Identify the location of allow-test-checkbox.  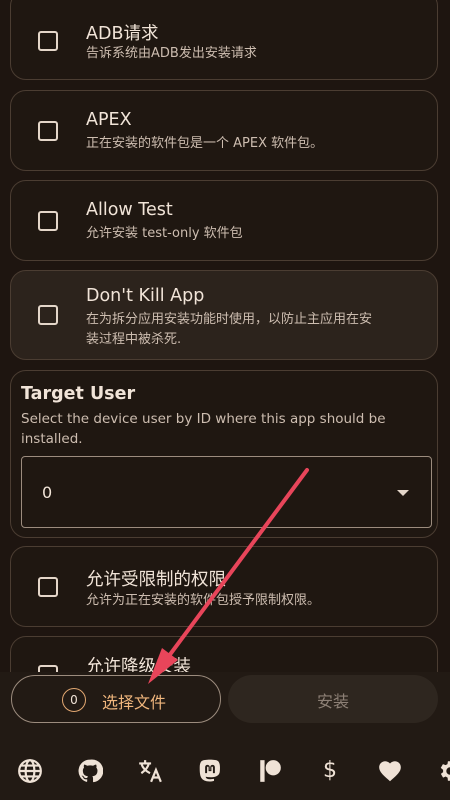
(48, 221).